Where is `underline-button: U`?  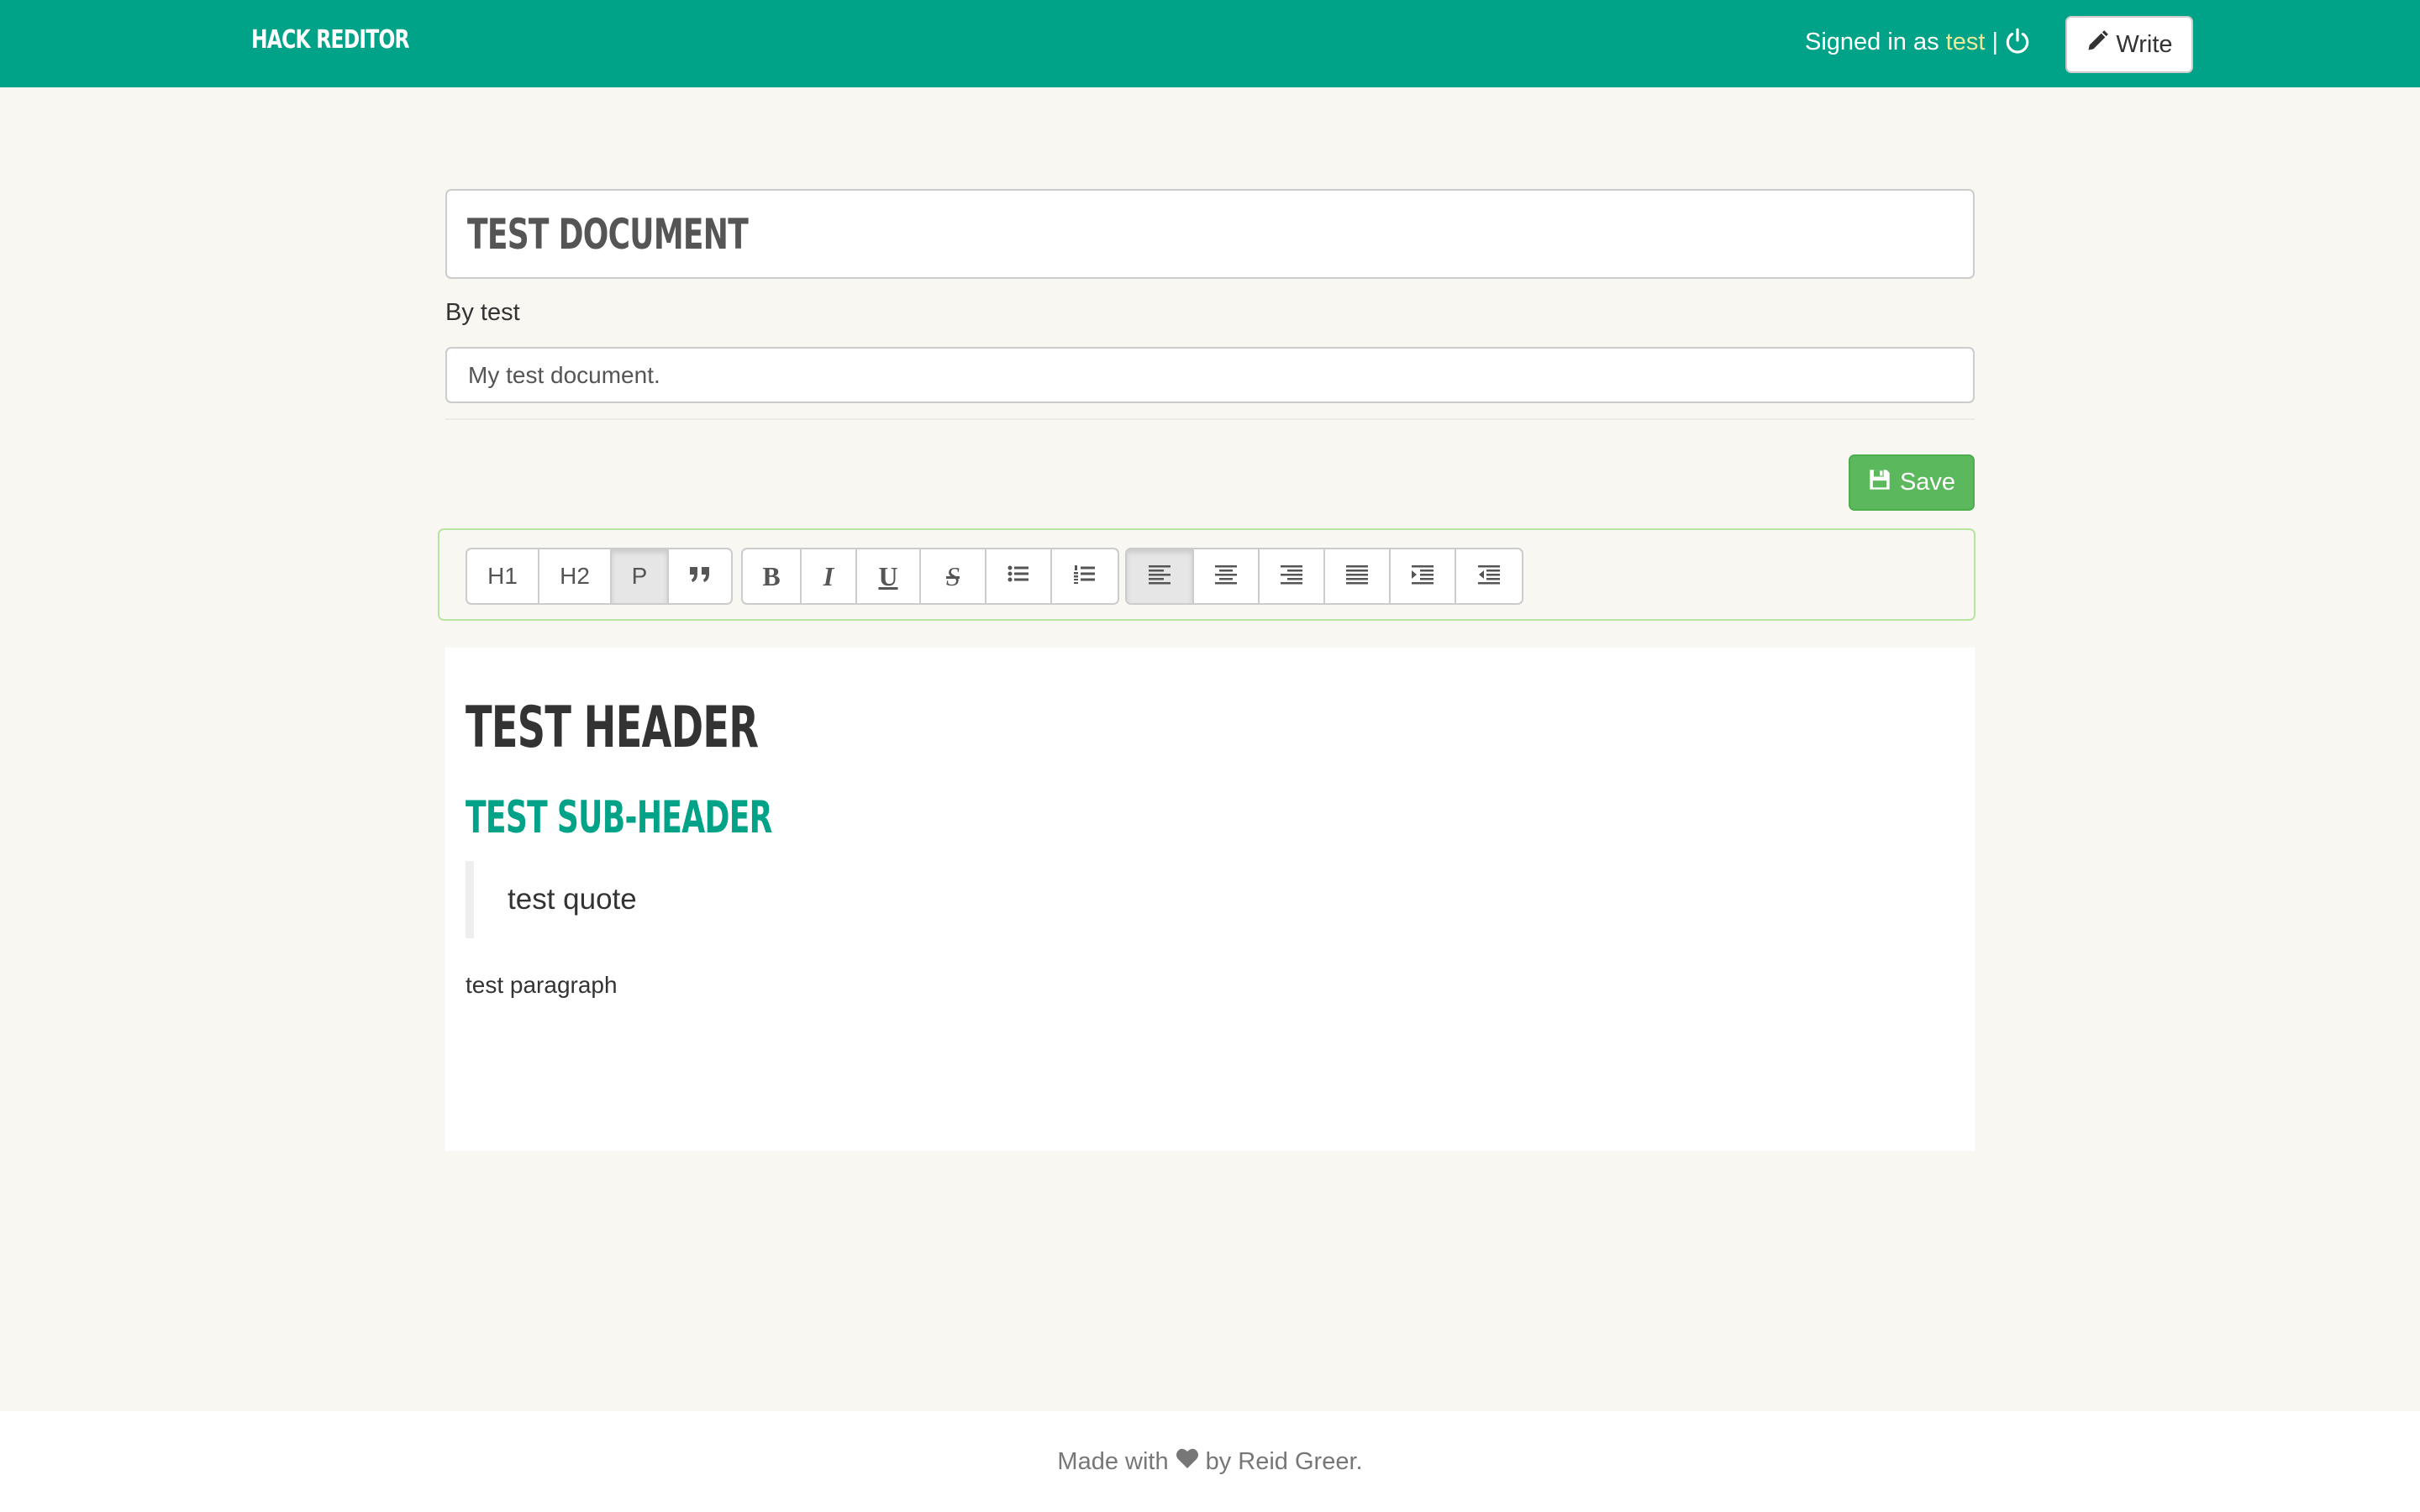
underline-button: U is located at coordinates (889, 576).